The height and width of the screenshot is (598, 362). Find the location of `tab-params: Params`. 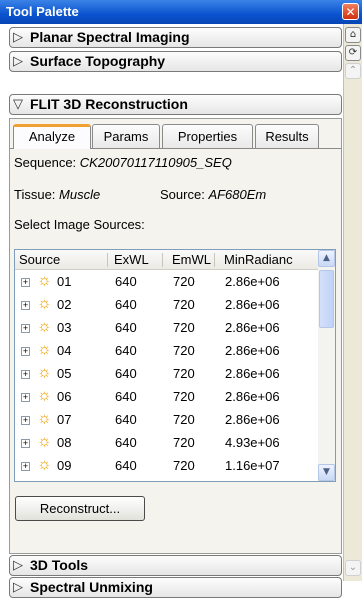

tab-params: Params is located at coordinates (126, 136).